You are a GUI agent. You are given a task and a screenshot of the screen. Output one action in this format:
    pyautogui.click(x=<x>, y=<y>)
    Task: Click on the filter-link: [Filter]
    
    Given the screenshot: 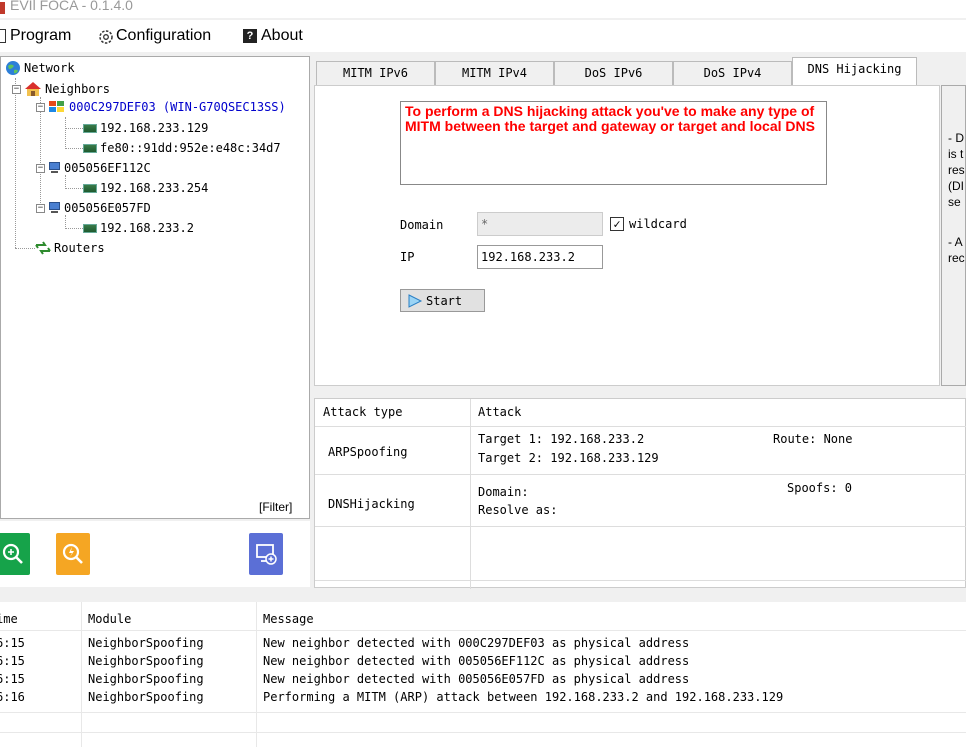 What is the action you would take?
    pyautogui.click(x=275, y=507)
    